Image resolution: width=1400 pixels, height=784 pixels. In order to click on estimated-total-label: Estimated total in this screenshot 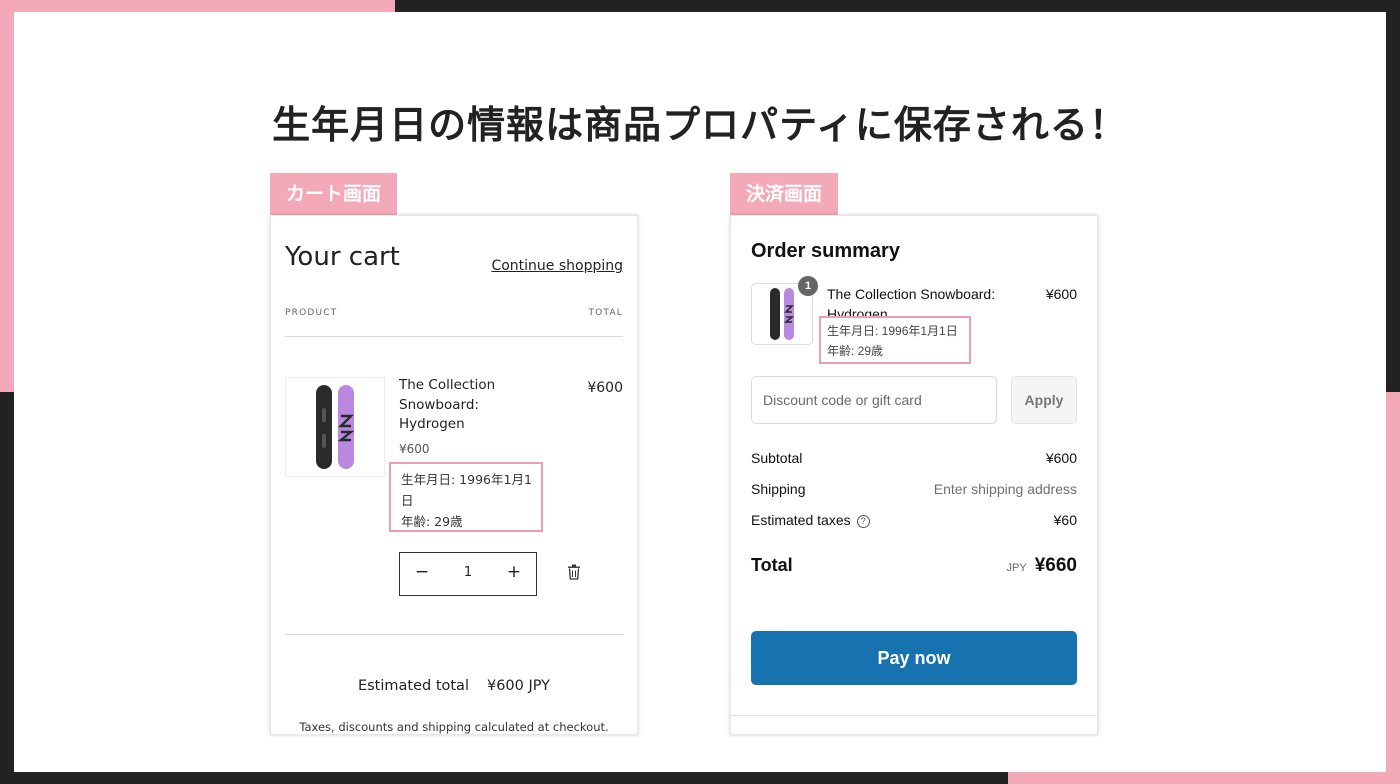, I will do `click(413, 686)`.